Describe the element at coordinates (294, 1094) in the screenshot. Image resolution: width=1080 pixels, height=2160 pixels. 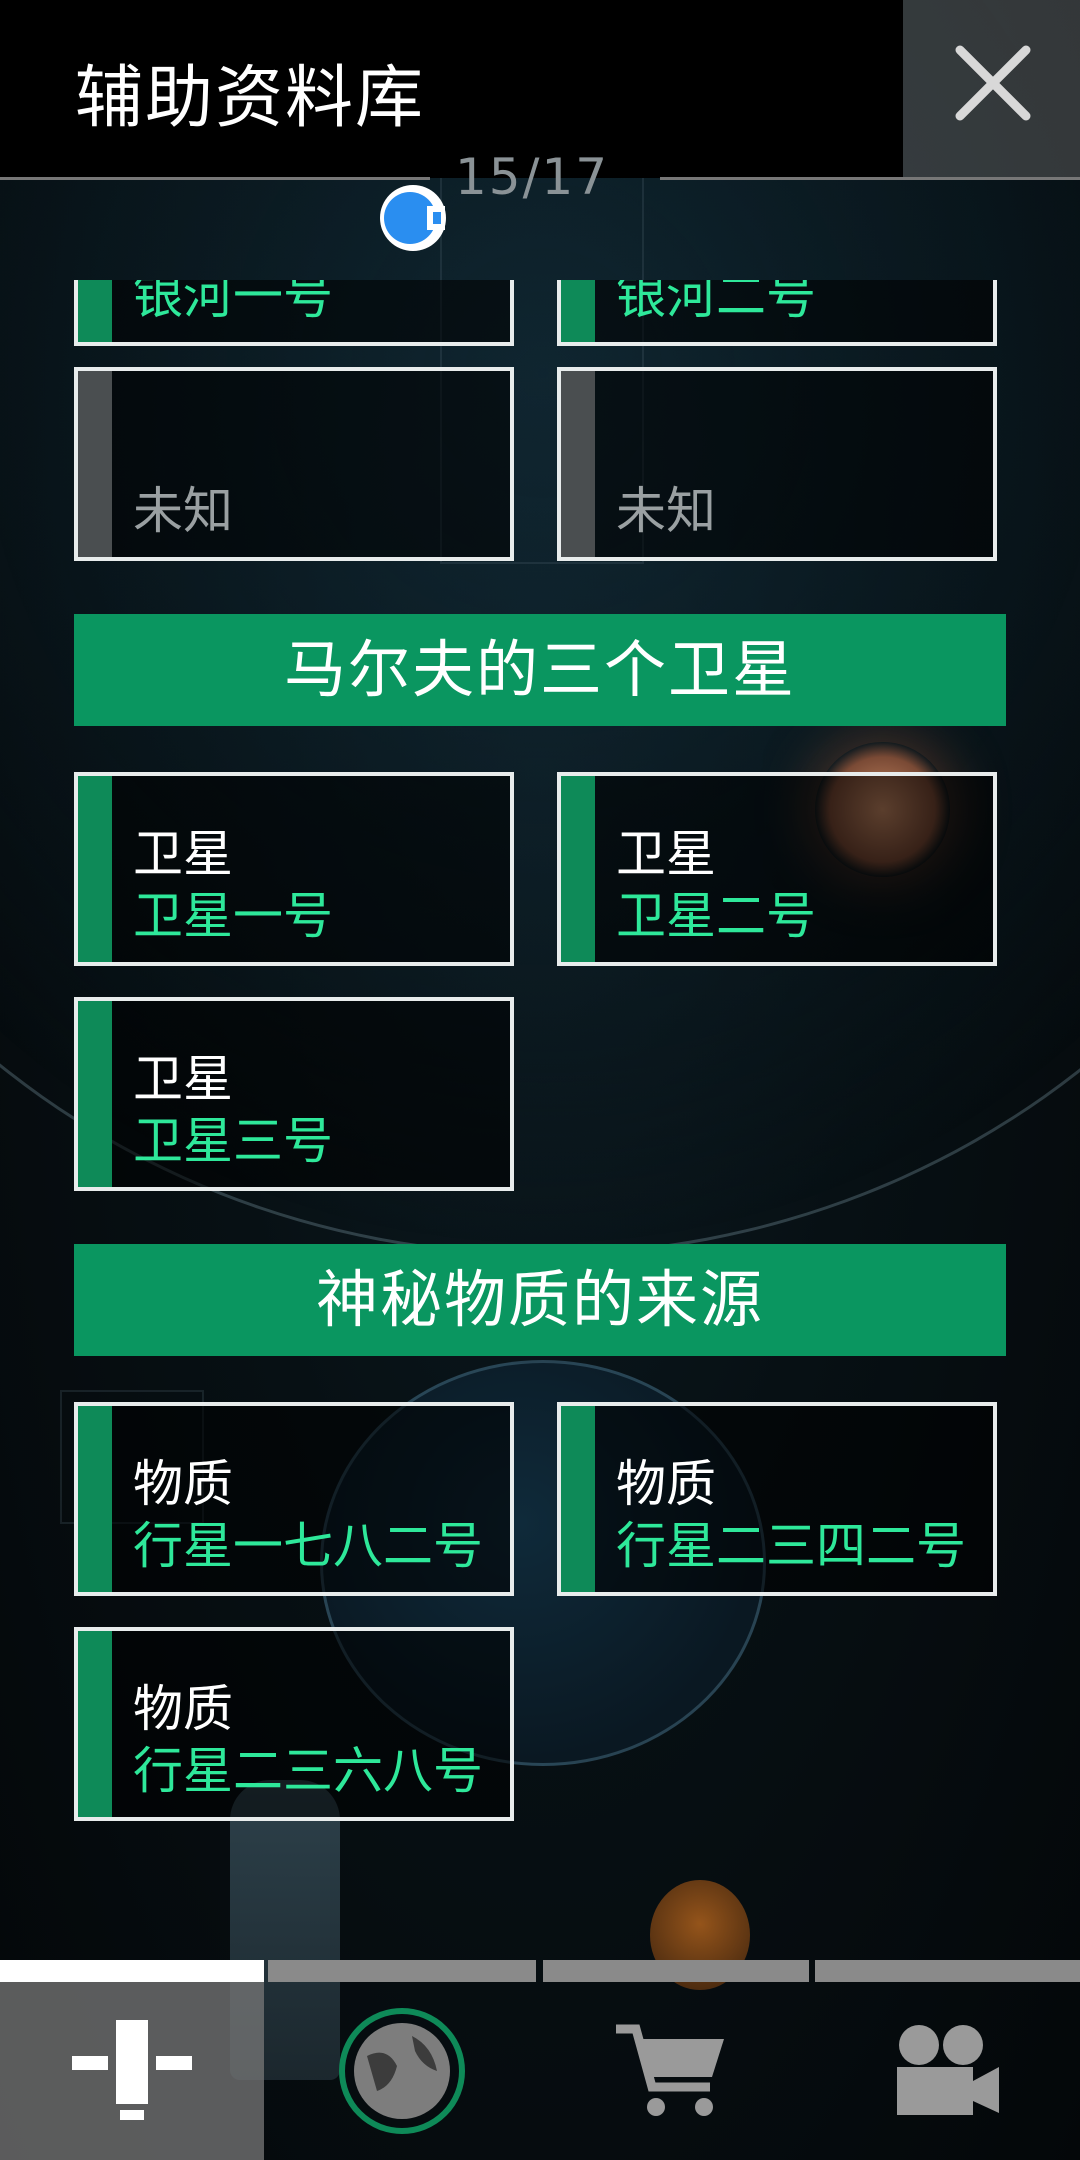
I see `archive-card-moon-3: 卫星 卫星三号` at that location.